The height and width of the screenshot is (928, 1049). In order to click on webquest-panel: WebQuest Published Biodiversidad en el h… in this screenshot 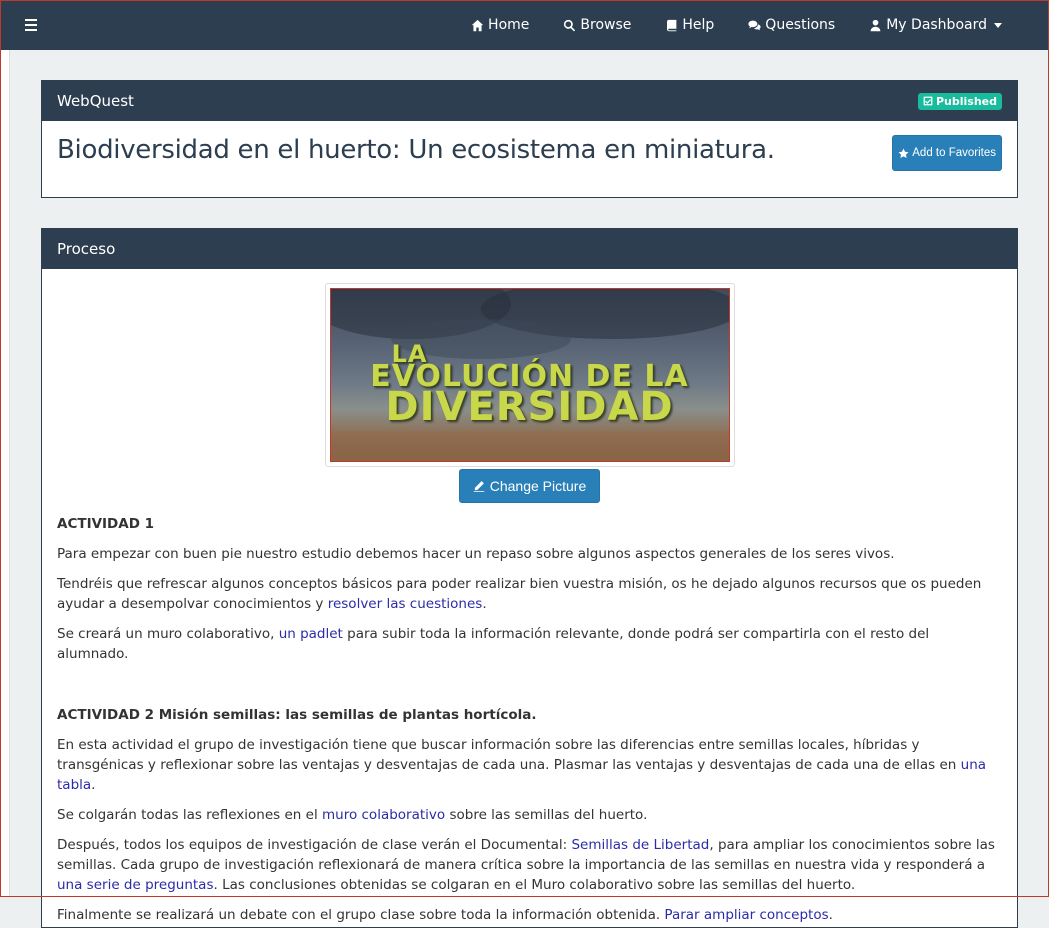, I will do `click(529, 139)`.